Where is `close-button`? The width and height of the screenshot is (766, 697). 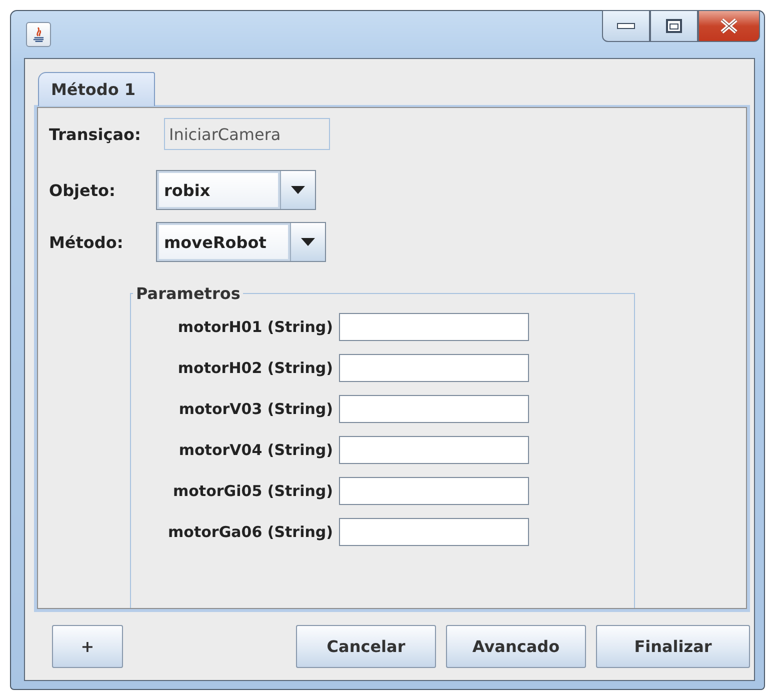
close-button is located at coordinates (729, 26).